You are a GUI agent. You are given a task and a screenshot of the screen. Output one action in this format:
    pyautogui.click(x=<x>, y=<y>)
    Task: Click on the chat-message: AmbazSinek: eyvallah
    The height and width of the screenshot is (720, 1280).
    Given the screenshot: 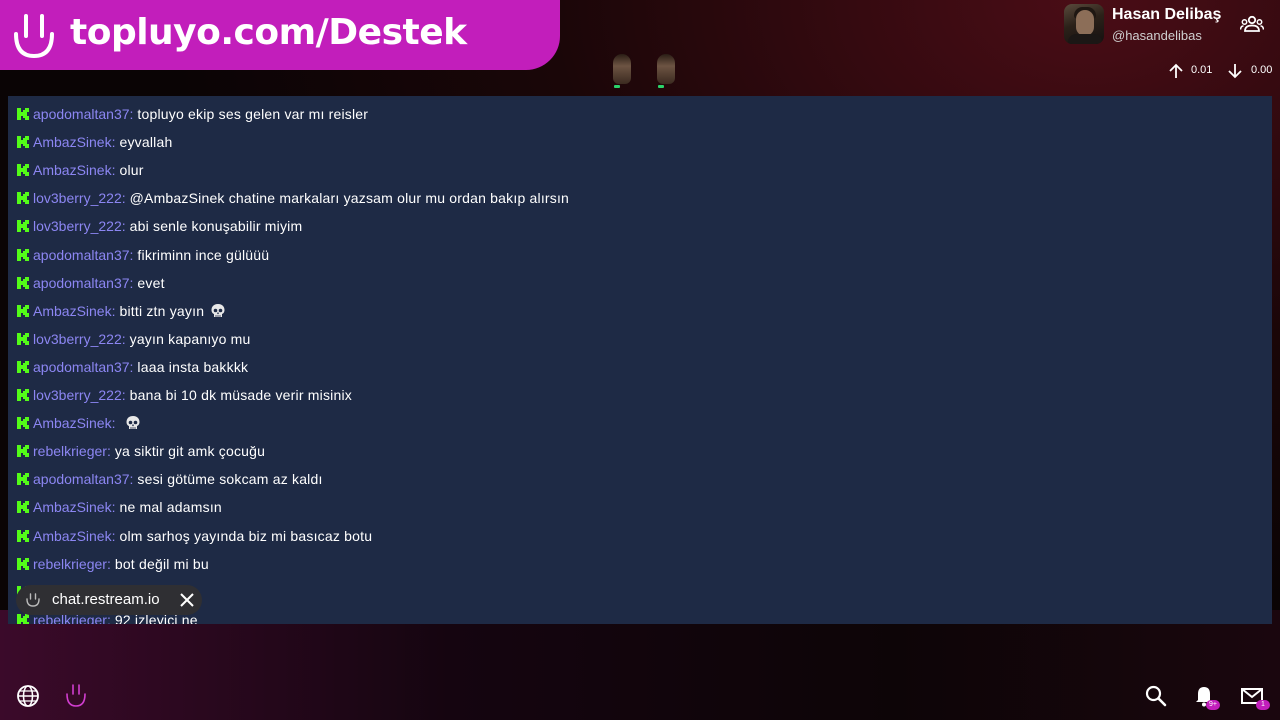 What is the action you would take?
    pyautogui.click(x=94, y=142)
    